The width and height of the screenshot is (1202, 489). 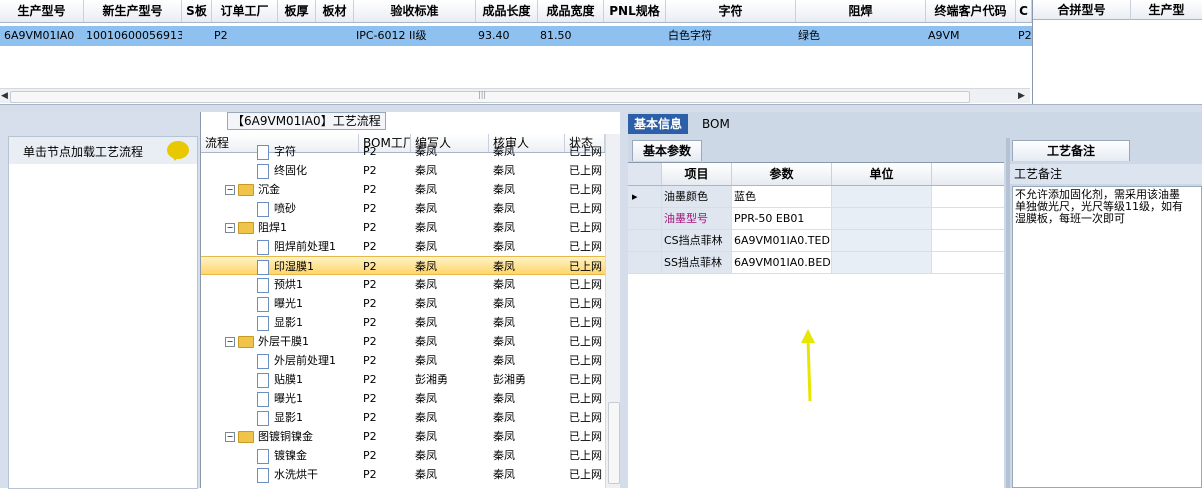 I want to click on tree-node: 贴膜1 P2 彭湘勇 彭湘勇 已上网, so click(x=403, y=379).